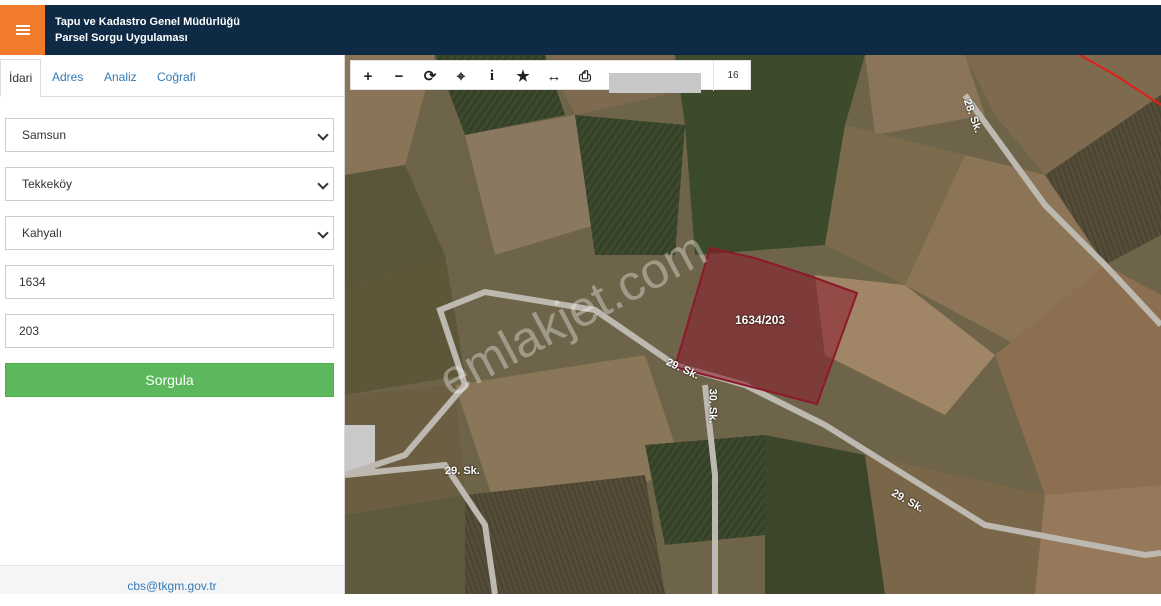 The image size is (1161, 606). What do you see at coordinates (169, 282) in the screenshot?
I see `block-number-input: 1634` at bounding box center [169, 282].